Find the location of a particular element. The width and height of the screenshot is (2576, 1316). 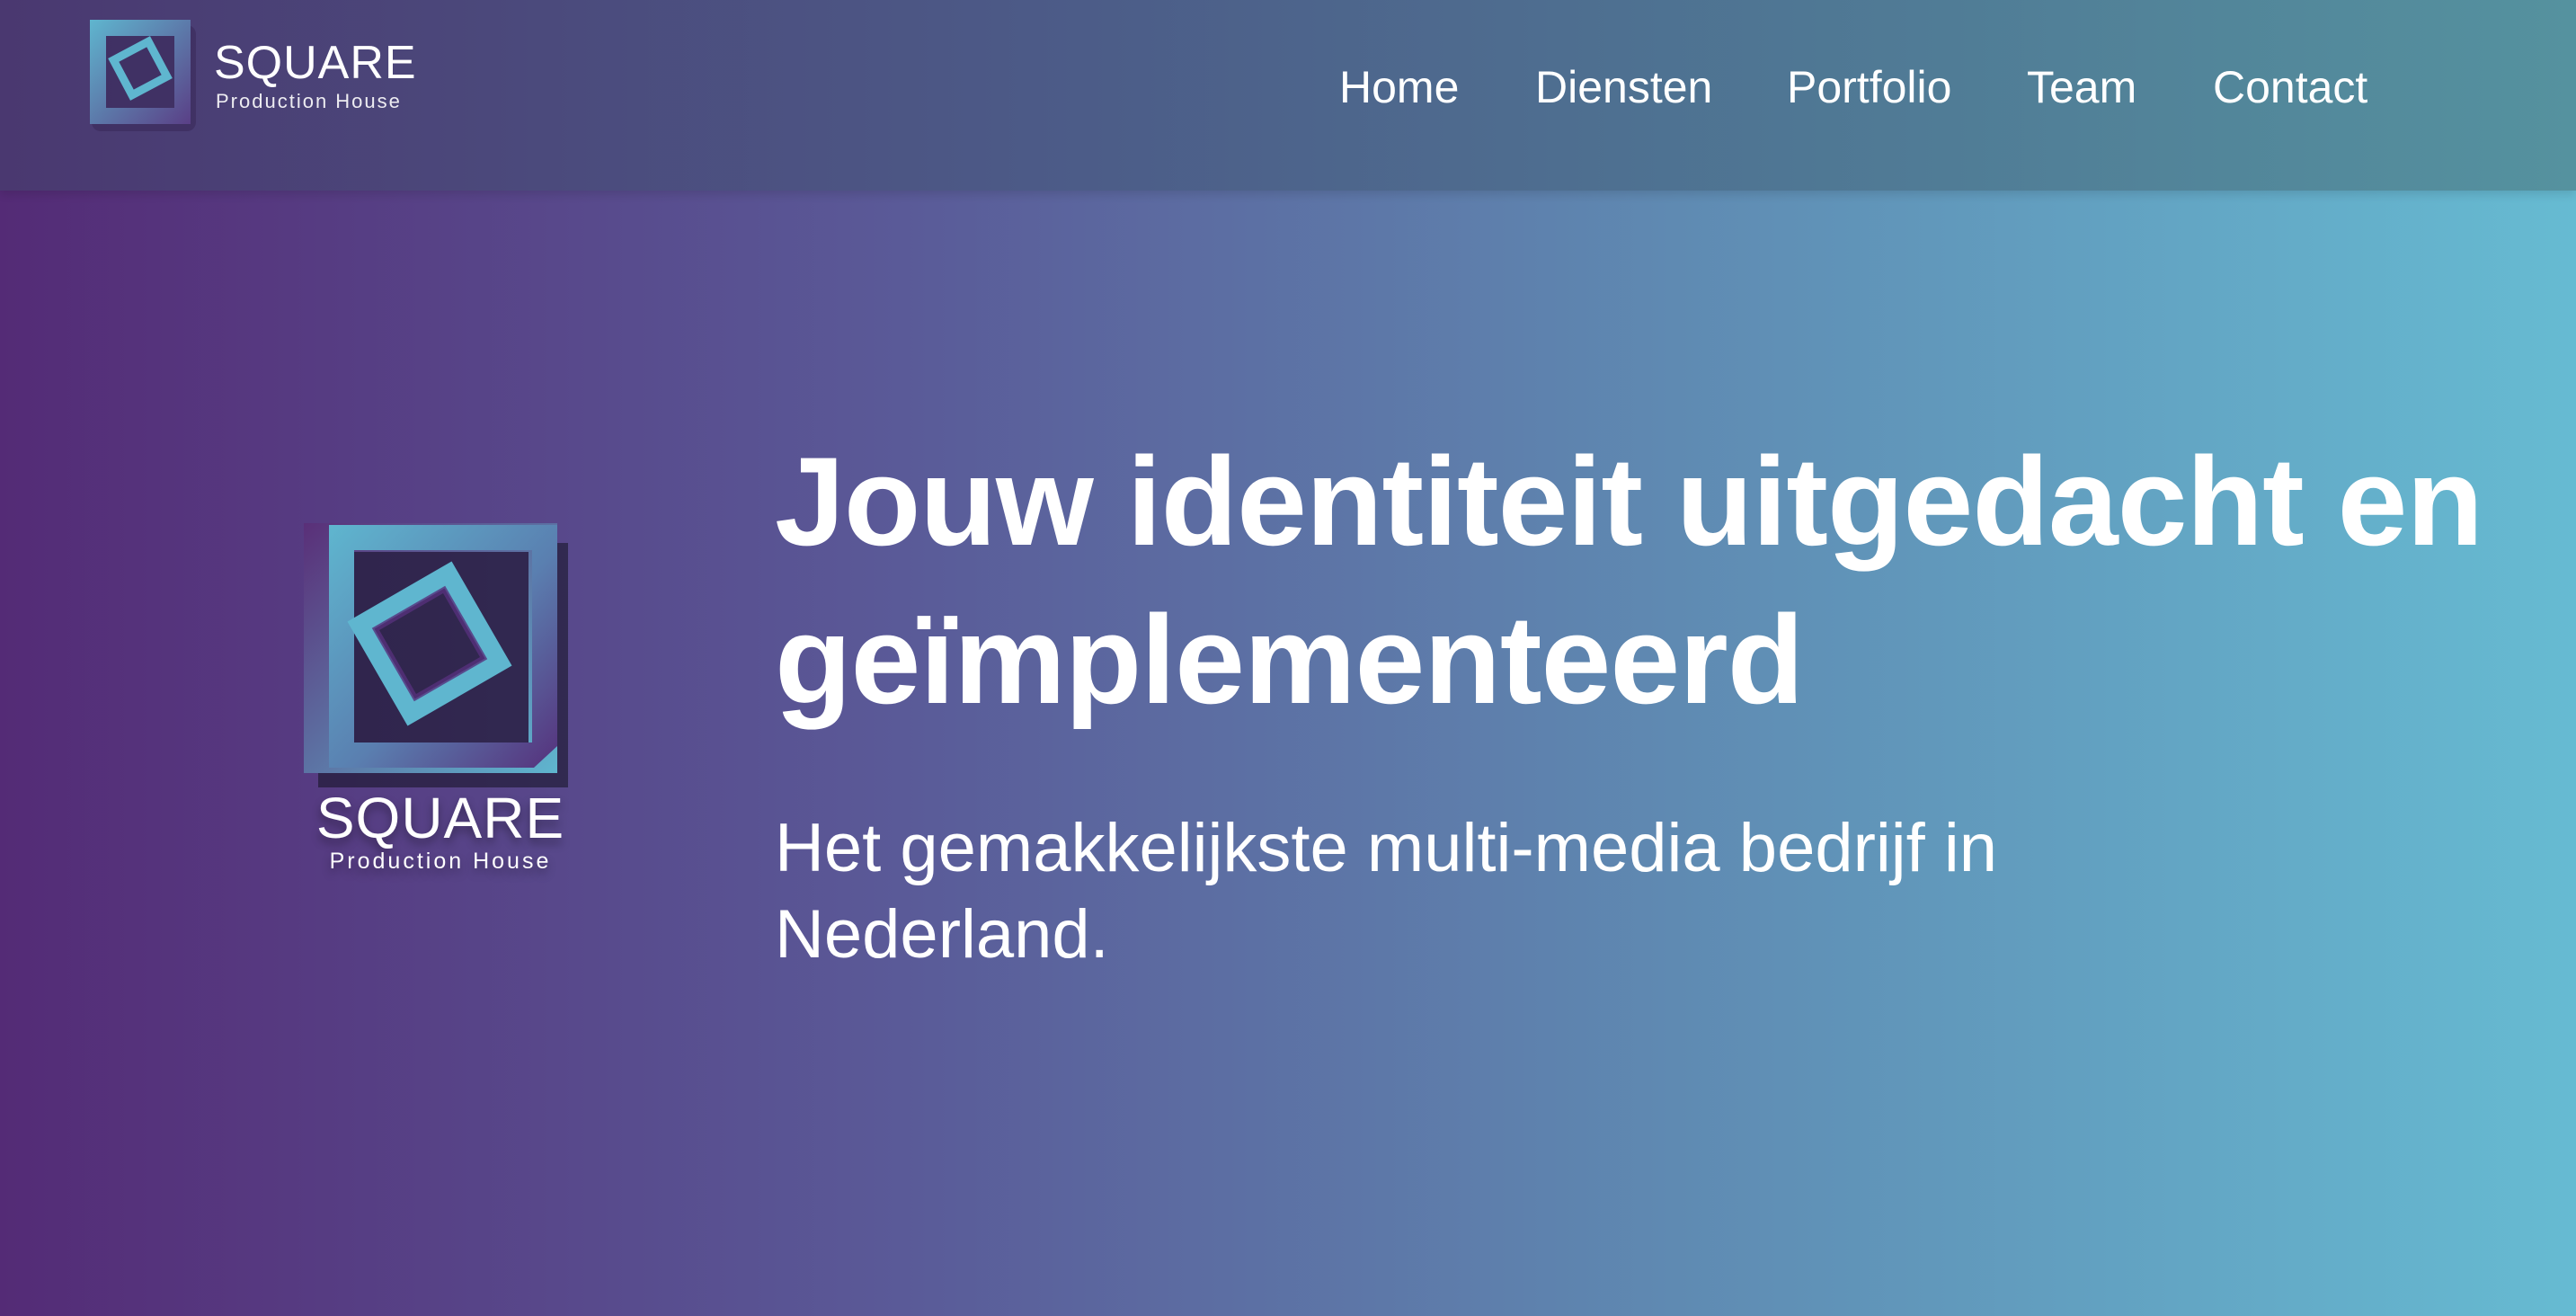

main-nav: Home Diensten Portfolio Team Contact is located at coordinates (1288, 92).